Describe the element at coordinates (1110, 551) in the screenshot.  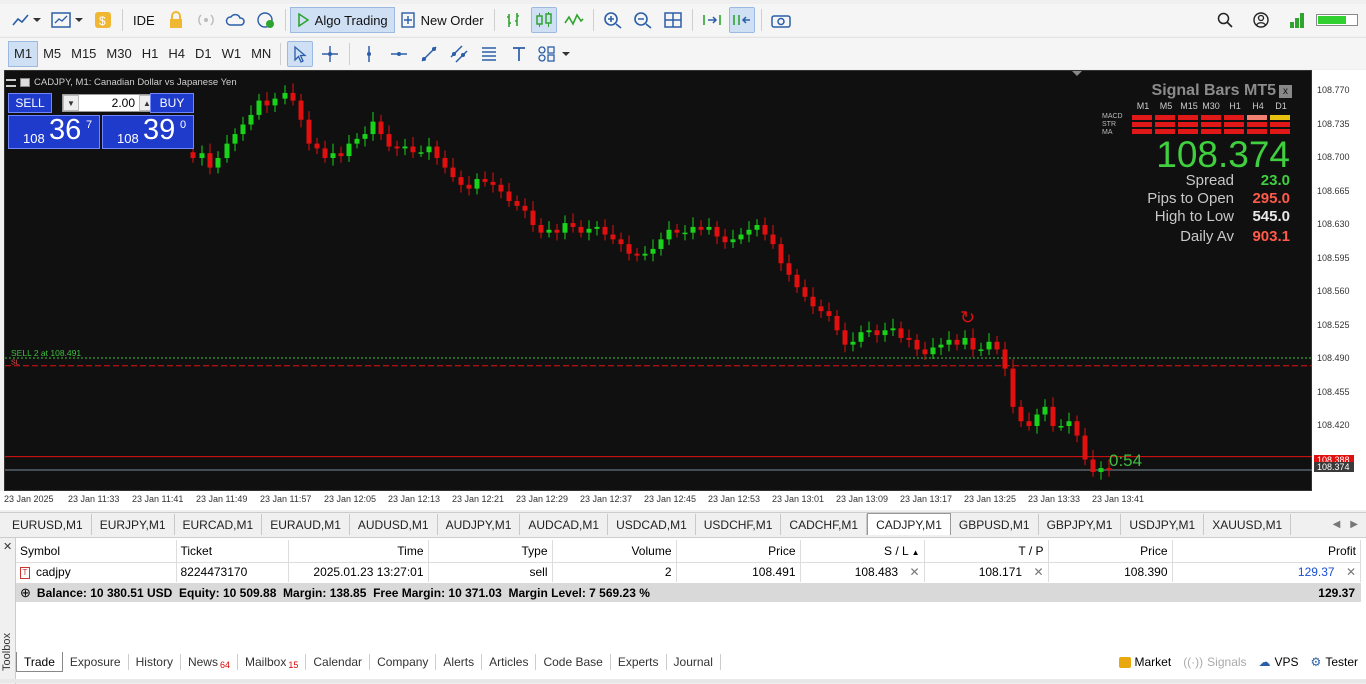
I see `col-cur-price: Price` at that location.